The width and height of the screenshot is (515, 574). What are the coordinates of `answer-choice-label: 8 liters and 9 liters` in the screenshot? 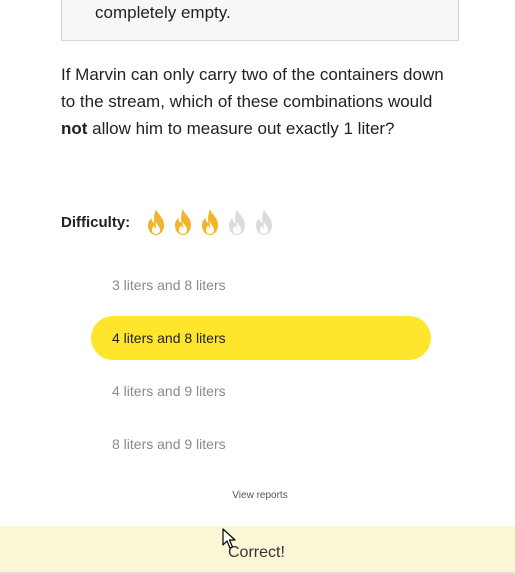 It's located at (169, 444).